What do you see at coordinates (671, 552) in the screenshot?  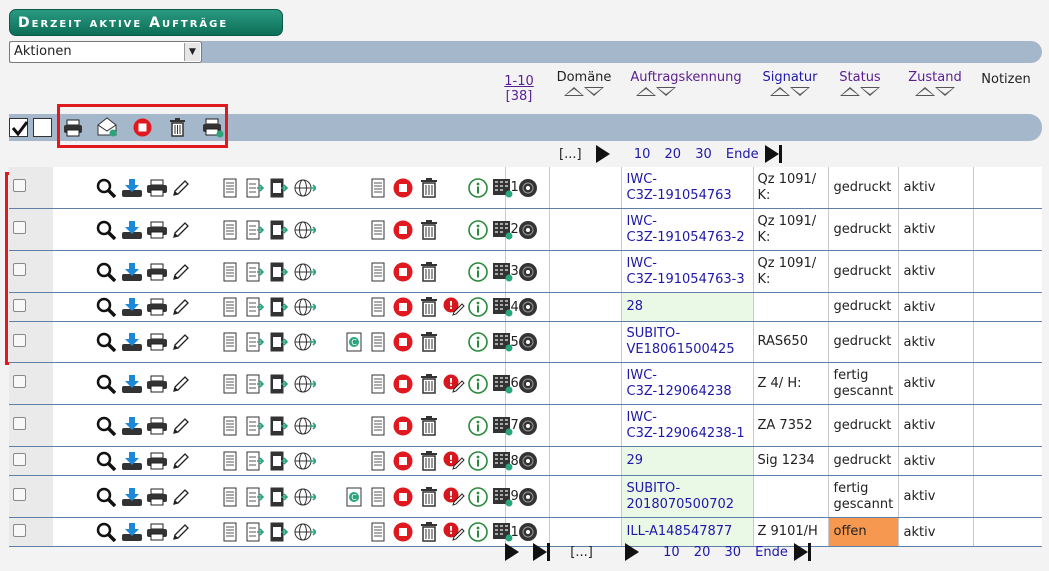 I see `page-size-10: 10` at bounding box center [671, 552].